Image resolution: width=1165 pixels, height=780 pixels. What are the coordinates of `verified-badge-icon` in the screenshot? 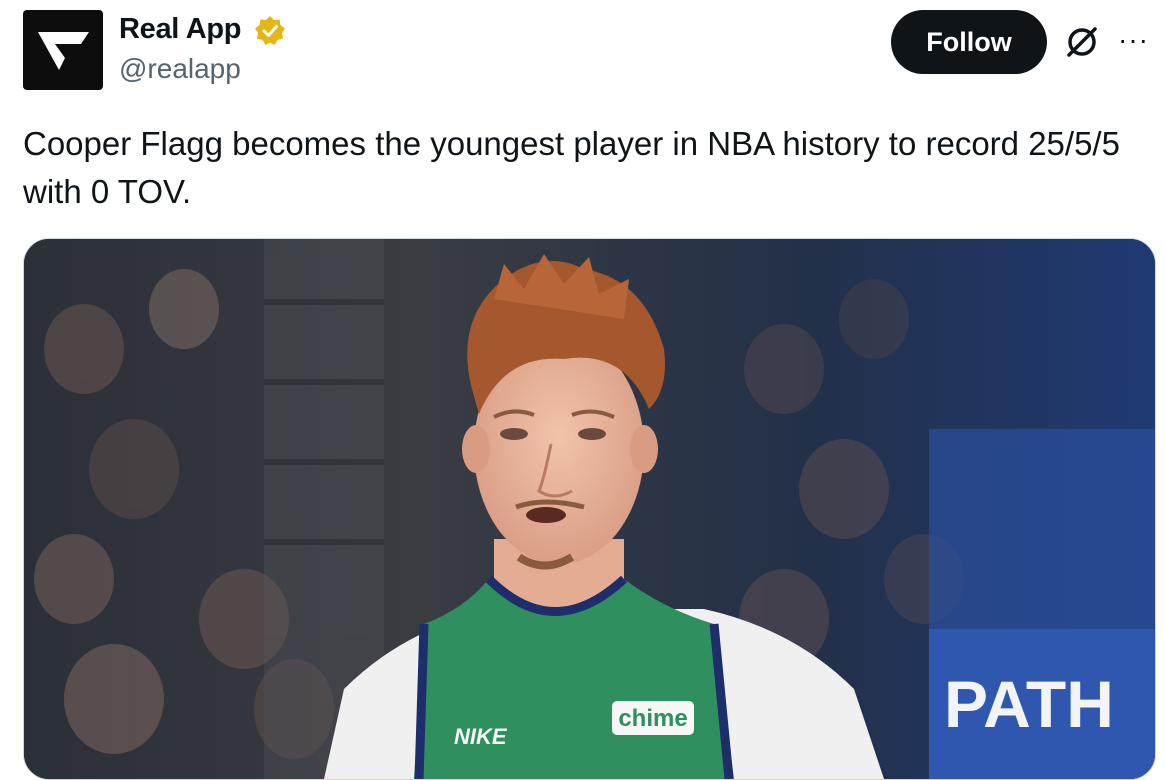 It's located at (270, 30).